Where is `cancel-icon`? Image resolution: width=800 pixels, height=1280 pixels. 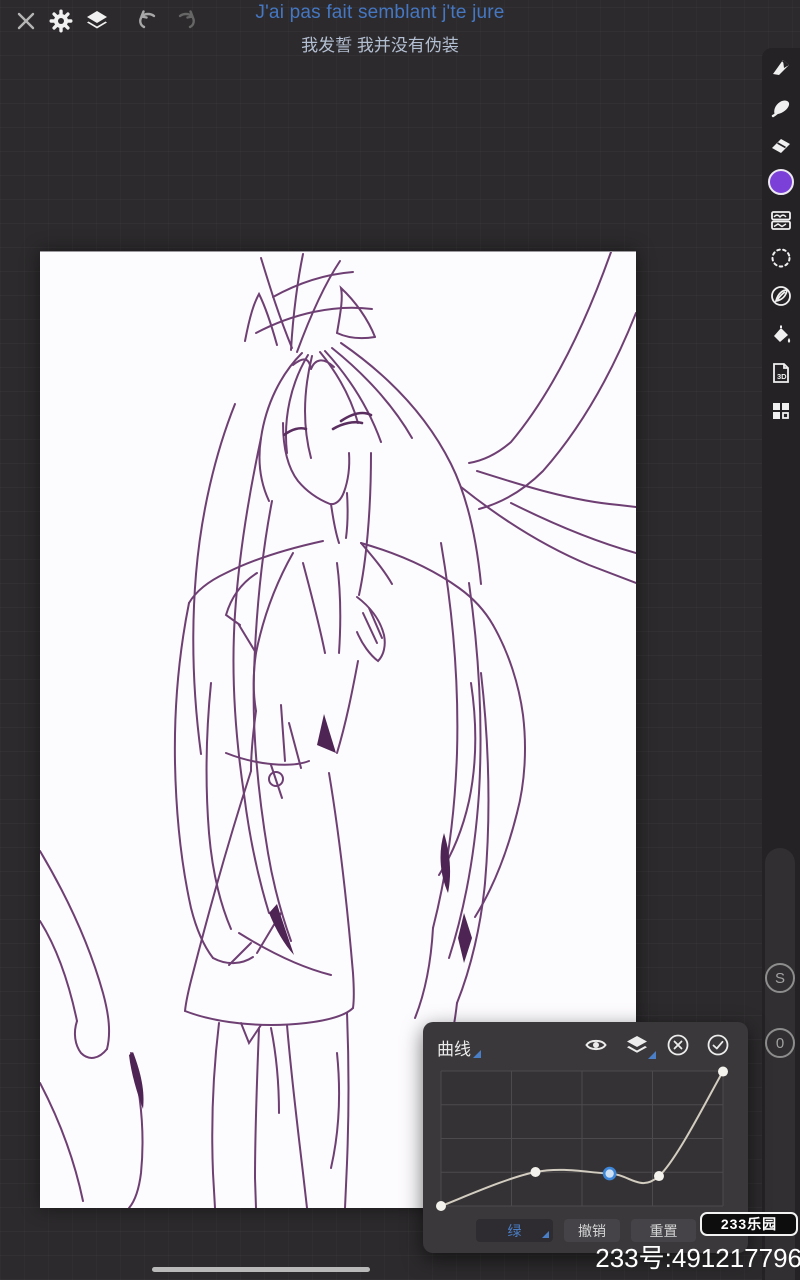
cancel-icon is located at coordinates (678, 1045).